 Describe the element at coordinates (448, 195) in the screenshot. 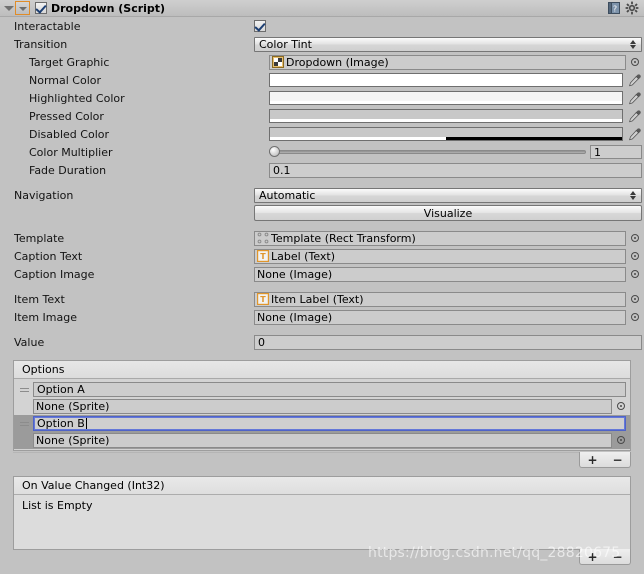

I see `navigation-dropdown: Automatic` at that location.